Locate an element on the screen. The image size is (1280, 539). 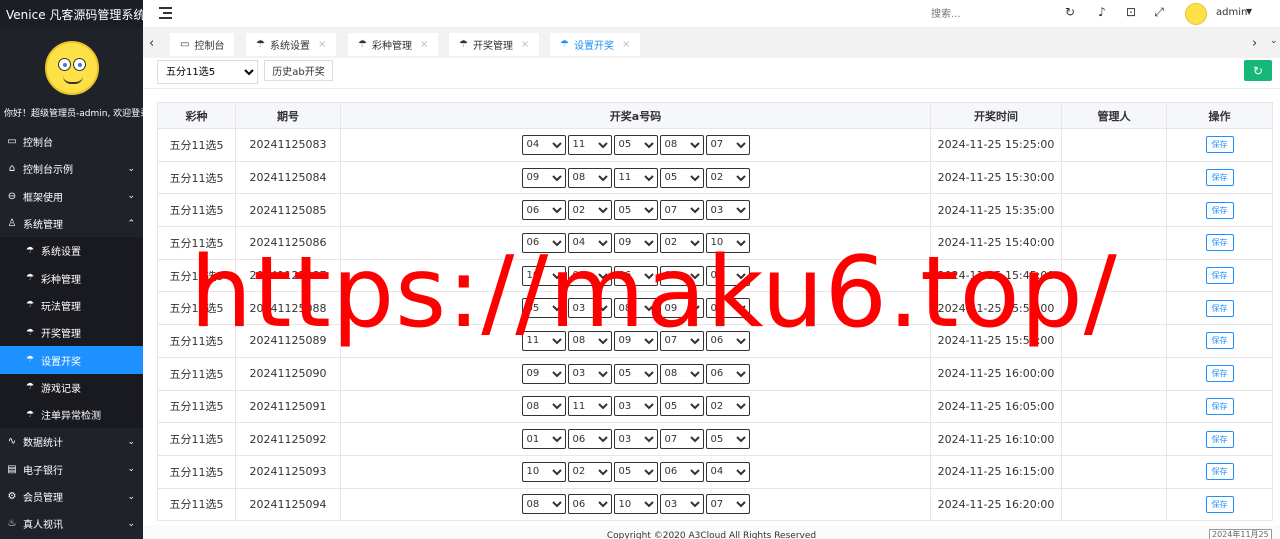
sidebar-item: ☂ 设置开奖 is located at coordinates (71, 360).